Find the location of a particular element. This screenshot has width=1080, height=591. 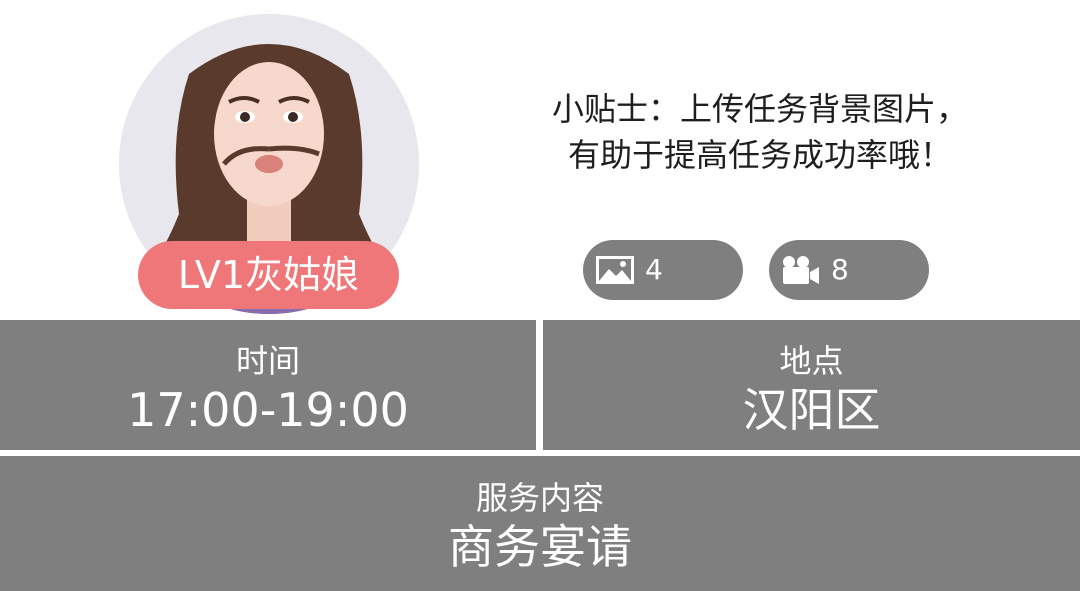

tip-line-1: 小贴士：上传任务背景图片， is located at coordinates (759, 109).